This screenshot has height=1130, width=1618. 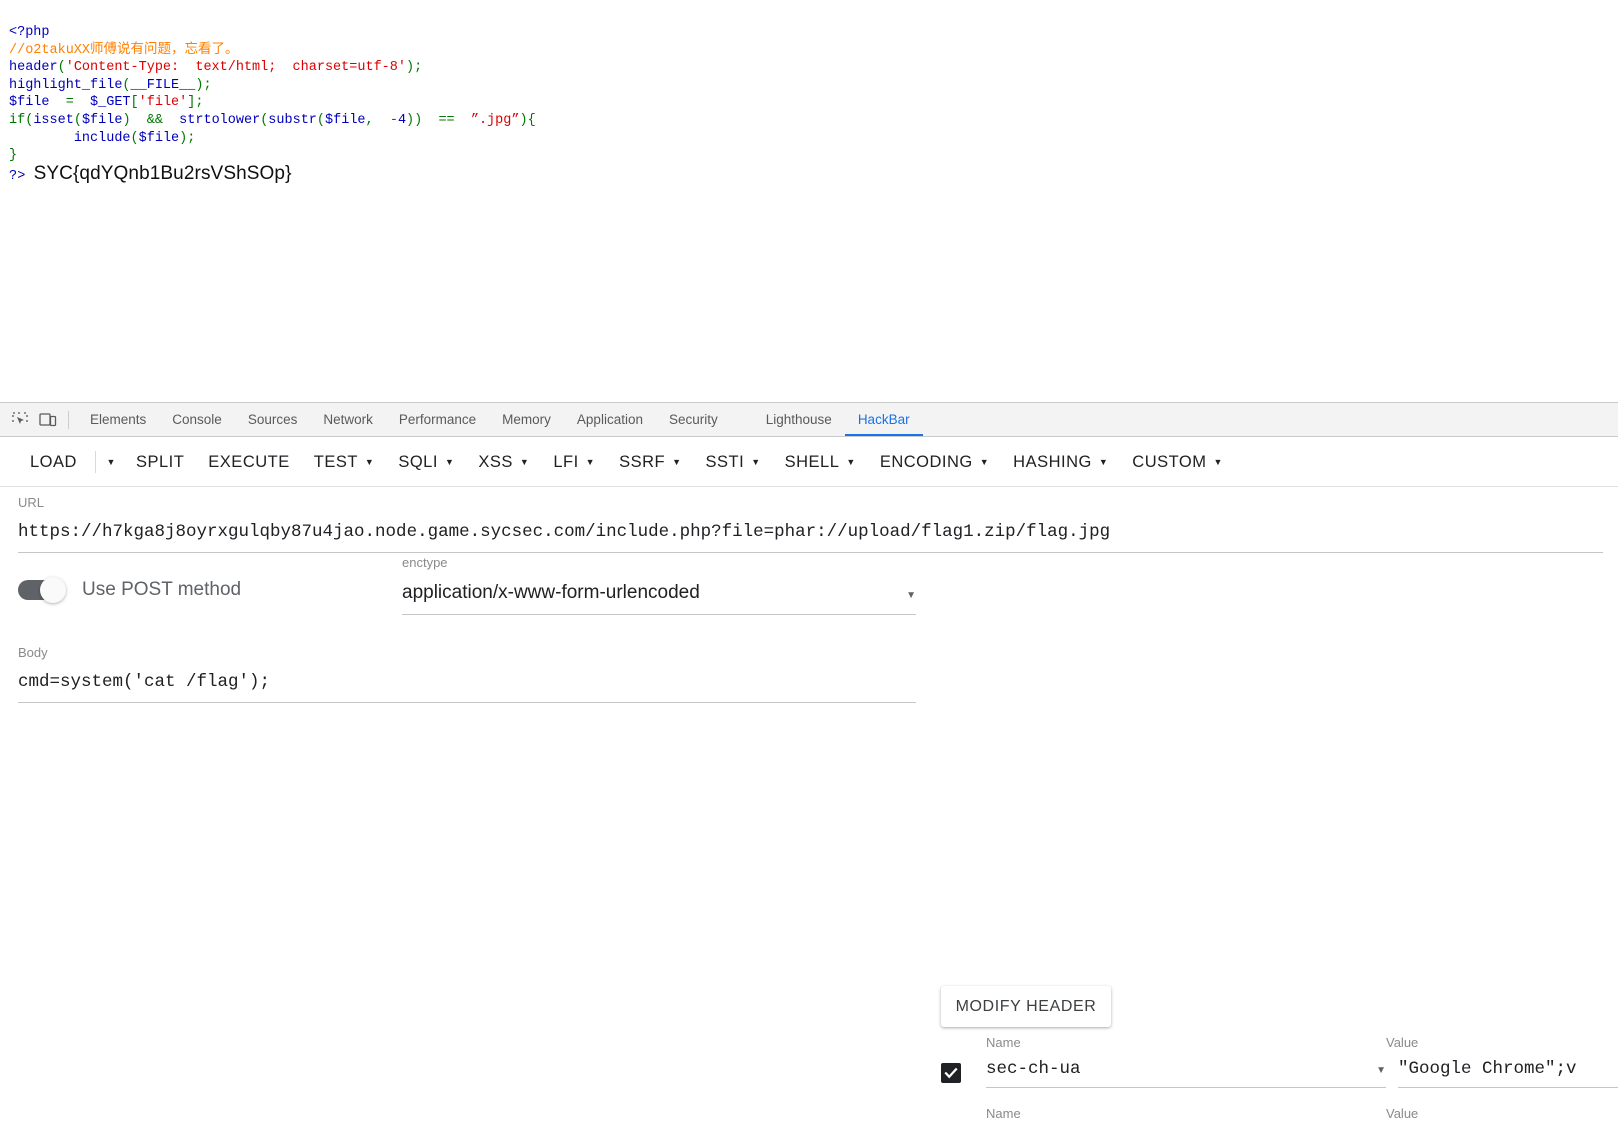 I want to click on hackbar-btn-lfi: LFI ▼, so click(x=574, y=462).